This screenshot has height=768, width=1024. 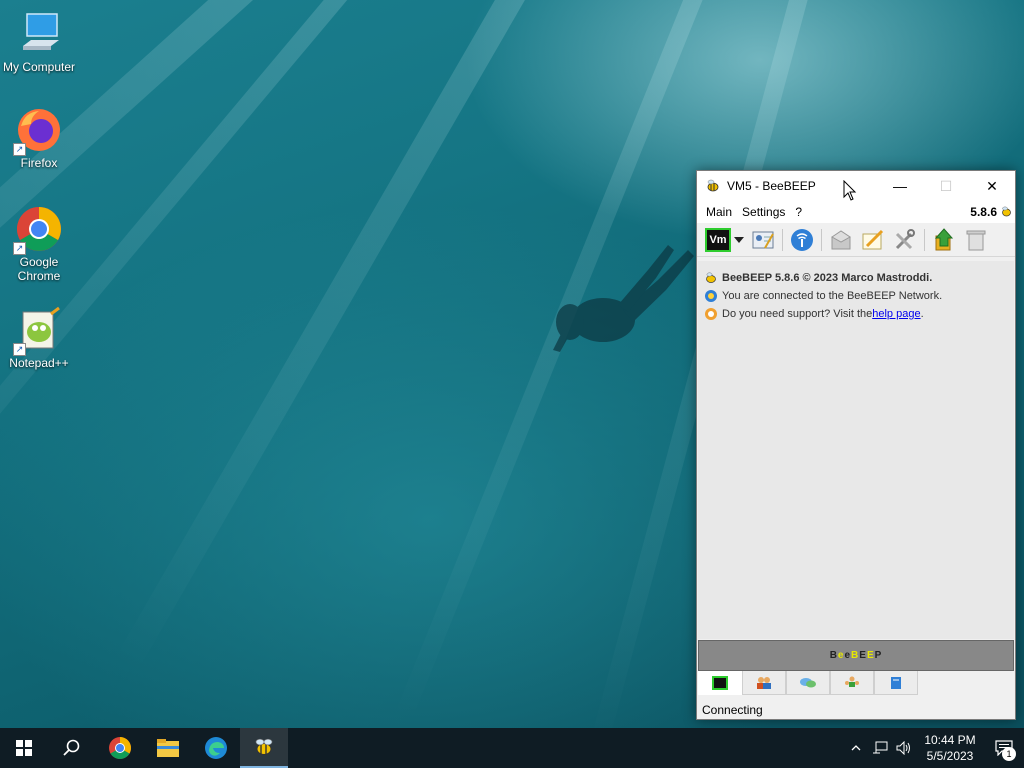 I want to click on log-line-copyright: BeeBEEP 5.8.6 © 2023 Marco Mastroddi., so click(x=856, y=278).